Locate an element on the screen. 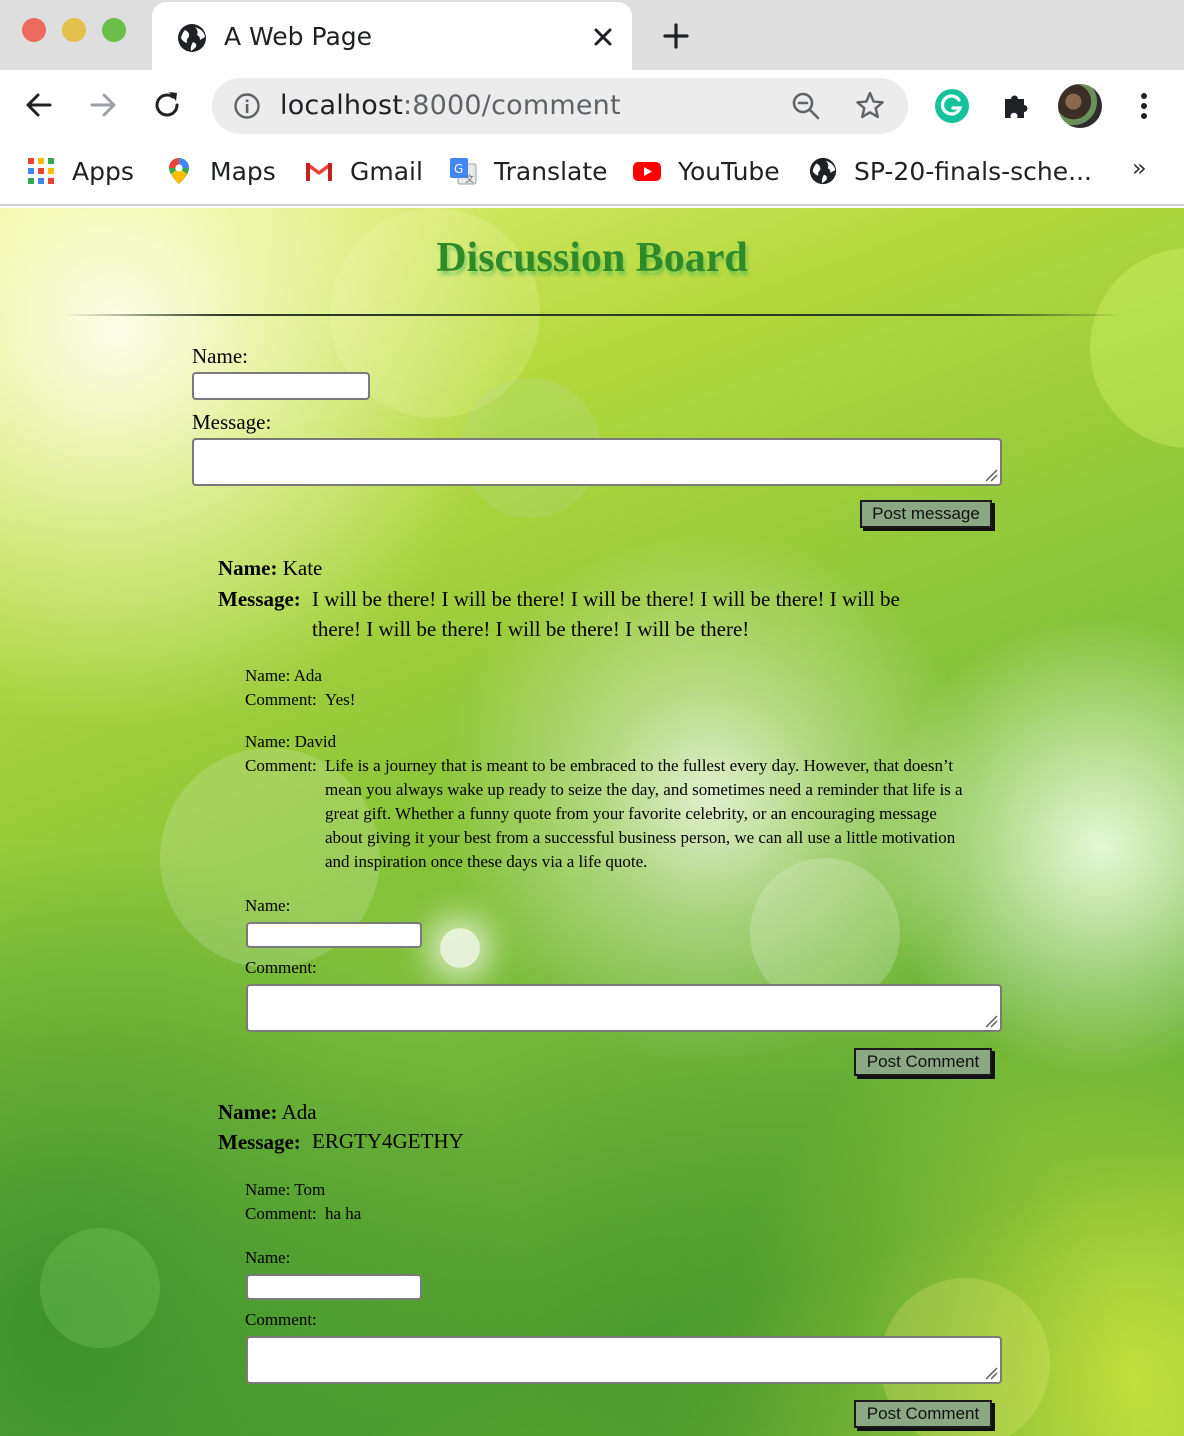 The height and width of the screenshot is (1436, 1184). bookmark-translate: G 文 Translate is located at coordinates (528, 171).